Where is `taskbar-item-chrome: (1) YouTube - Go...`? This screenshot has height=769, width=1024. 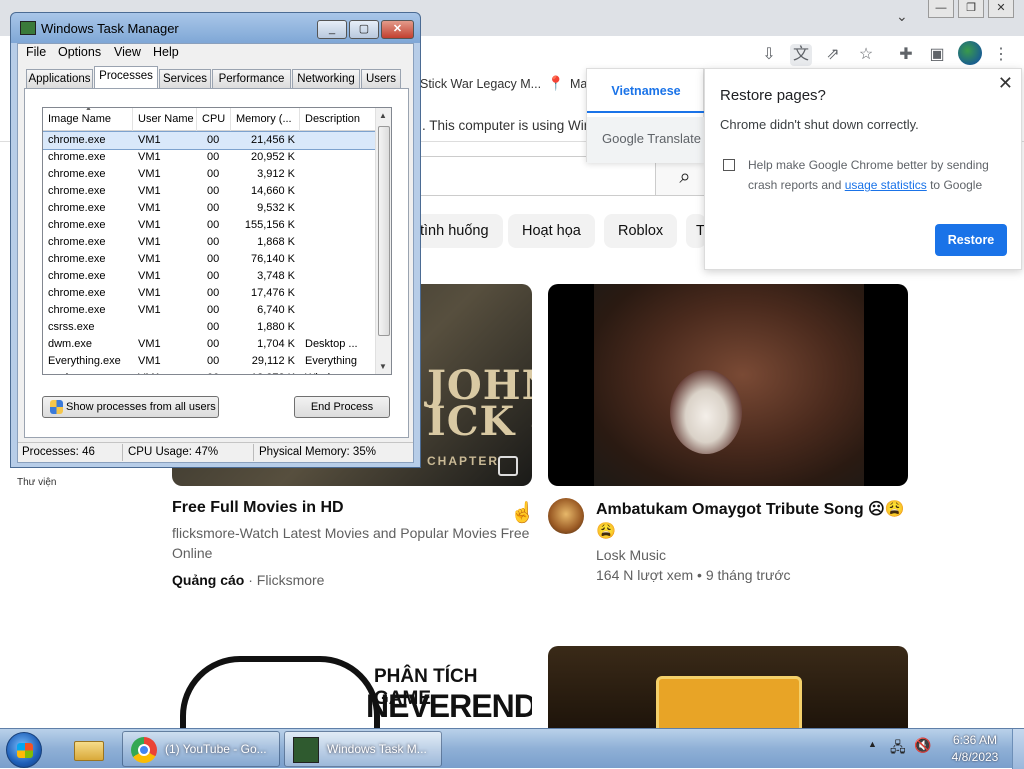 taskbar-item-chrome: (1) YouTube - Go... is located at coordinates (201, 749).